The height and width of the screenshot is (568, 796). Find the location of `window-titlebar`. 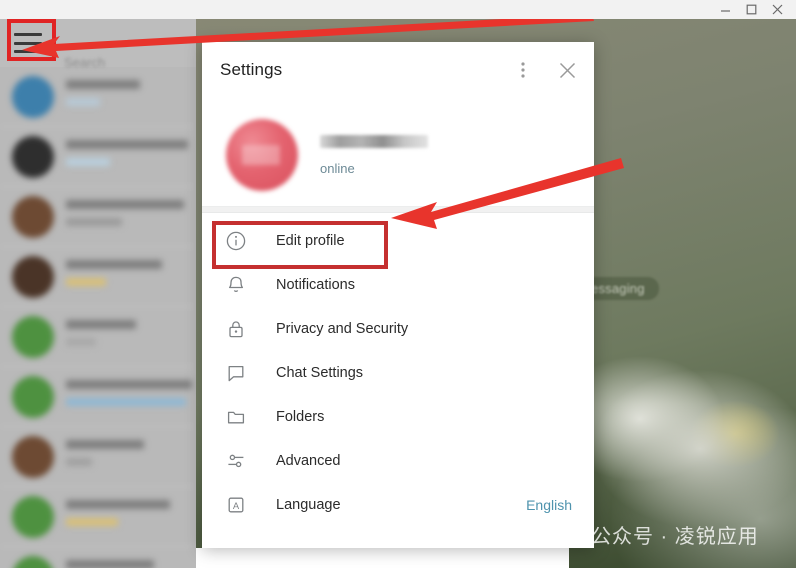

window-titlebar is located at coordinates (398, 9).